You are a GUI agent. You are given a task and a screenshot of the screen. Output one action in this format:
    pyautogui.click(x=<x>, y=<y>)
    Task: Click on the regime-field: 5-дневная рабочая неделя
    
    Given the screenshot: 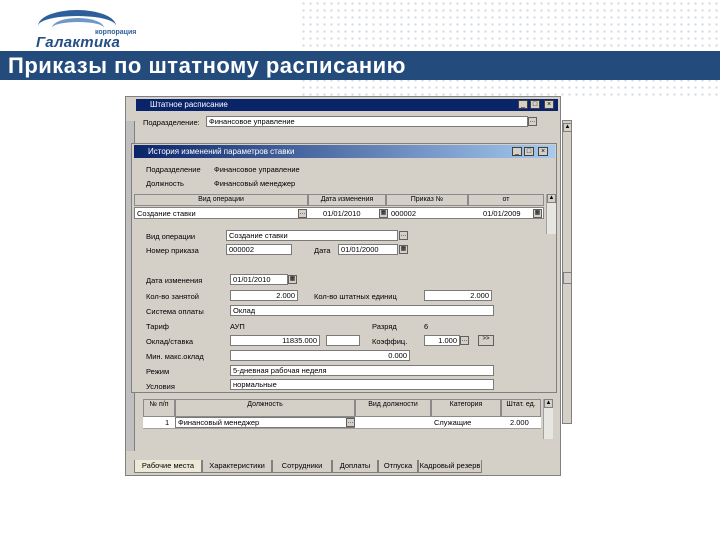 What is the action you would take?
    pyautogui.click(x=362, y=370)
    